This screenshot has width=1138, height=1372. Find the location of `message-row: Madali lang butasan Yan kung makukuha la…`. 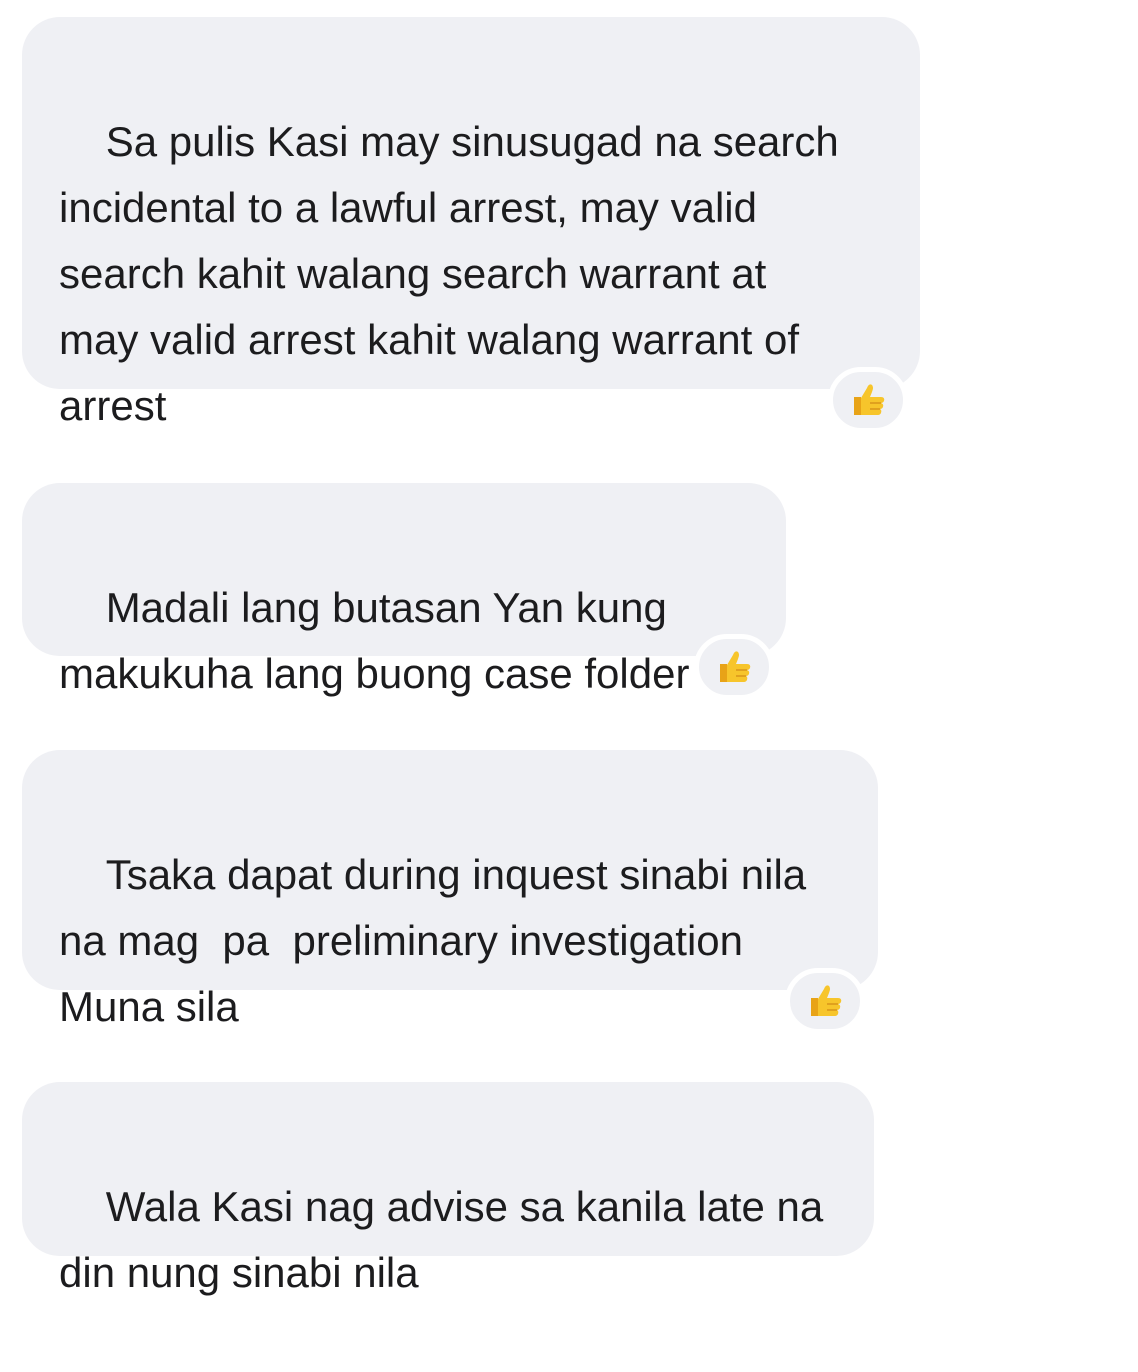

message-row: Madali lang butasan Yan kung makukuha la… is located at coordinates (404, 591).